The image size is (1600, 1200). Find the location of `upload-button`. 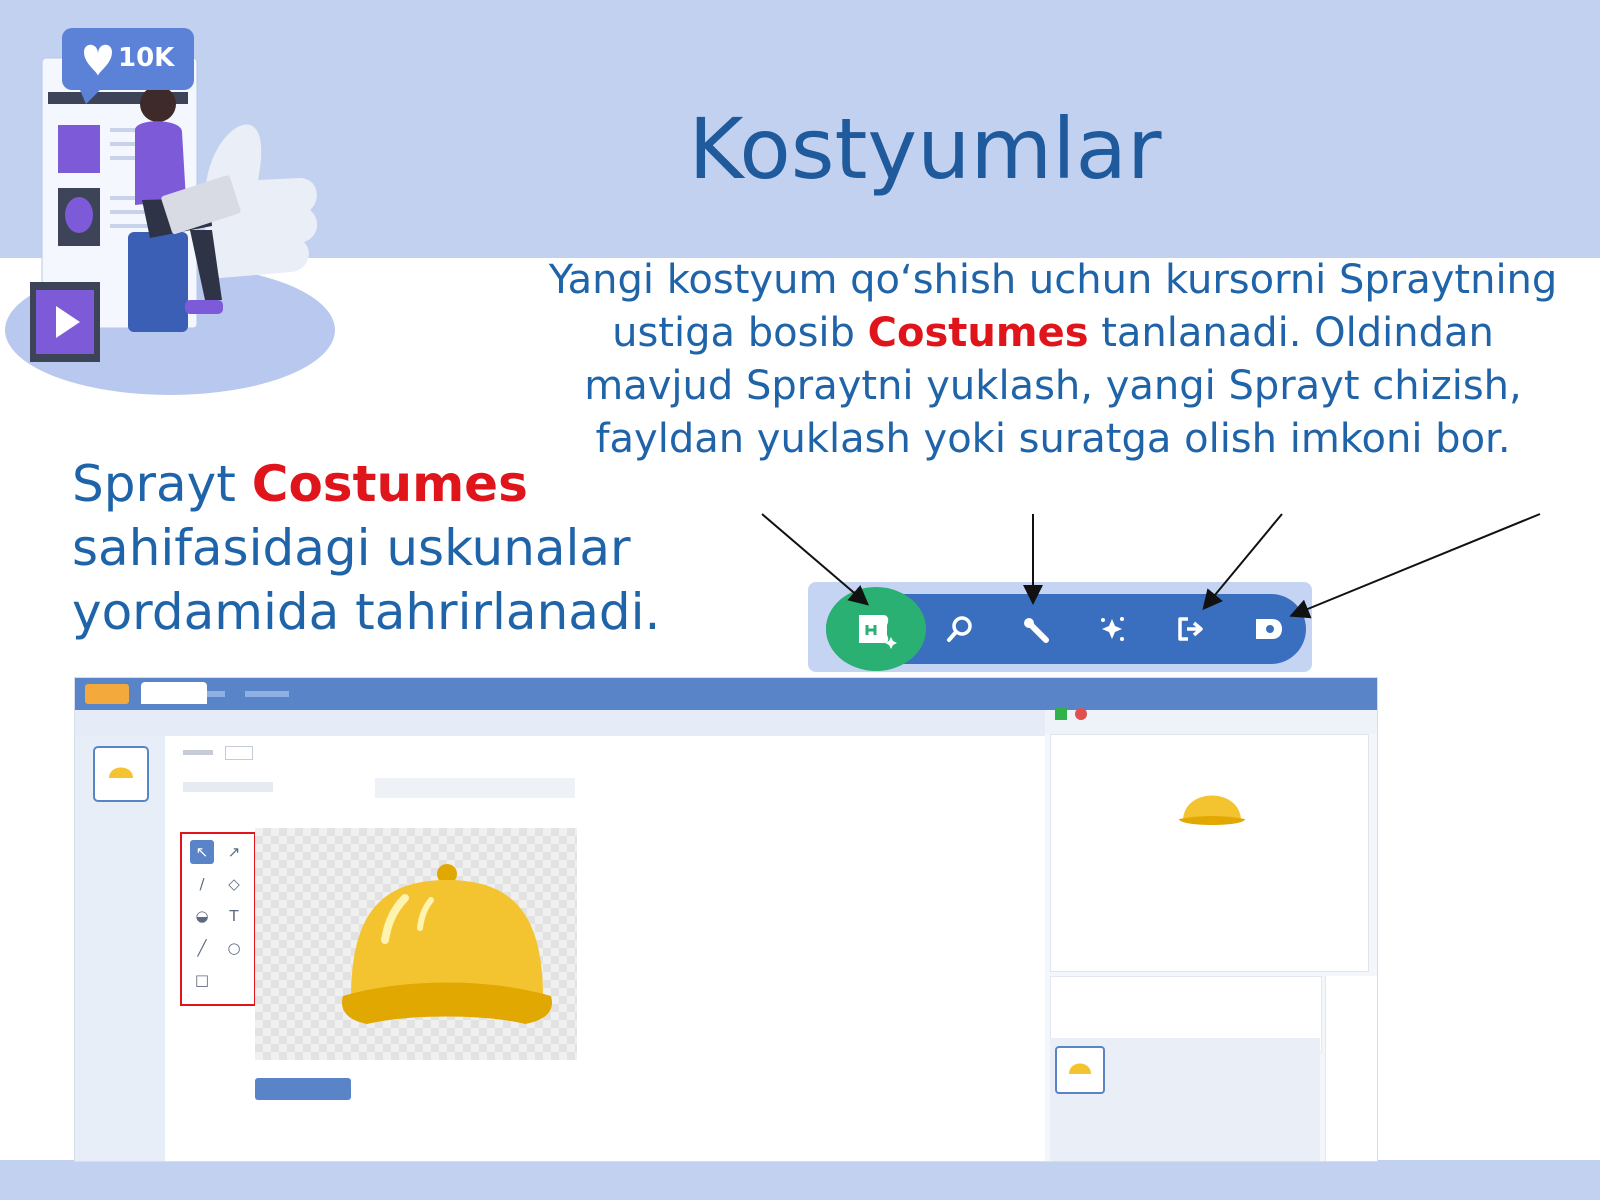

upload-button is located at coordinates (1190, 629).